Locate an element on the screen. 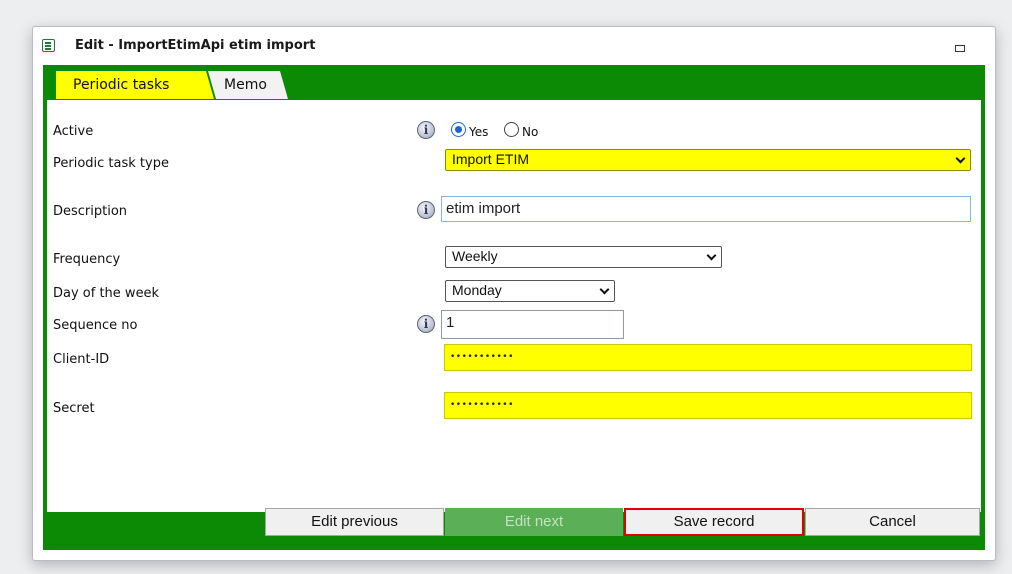 The height and width of the screenshot is (574, 1012). edit-previous-button: Edit previous is located at coordinates (354, 522).